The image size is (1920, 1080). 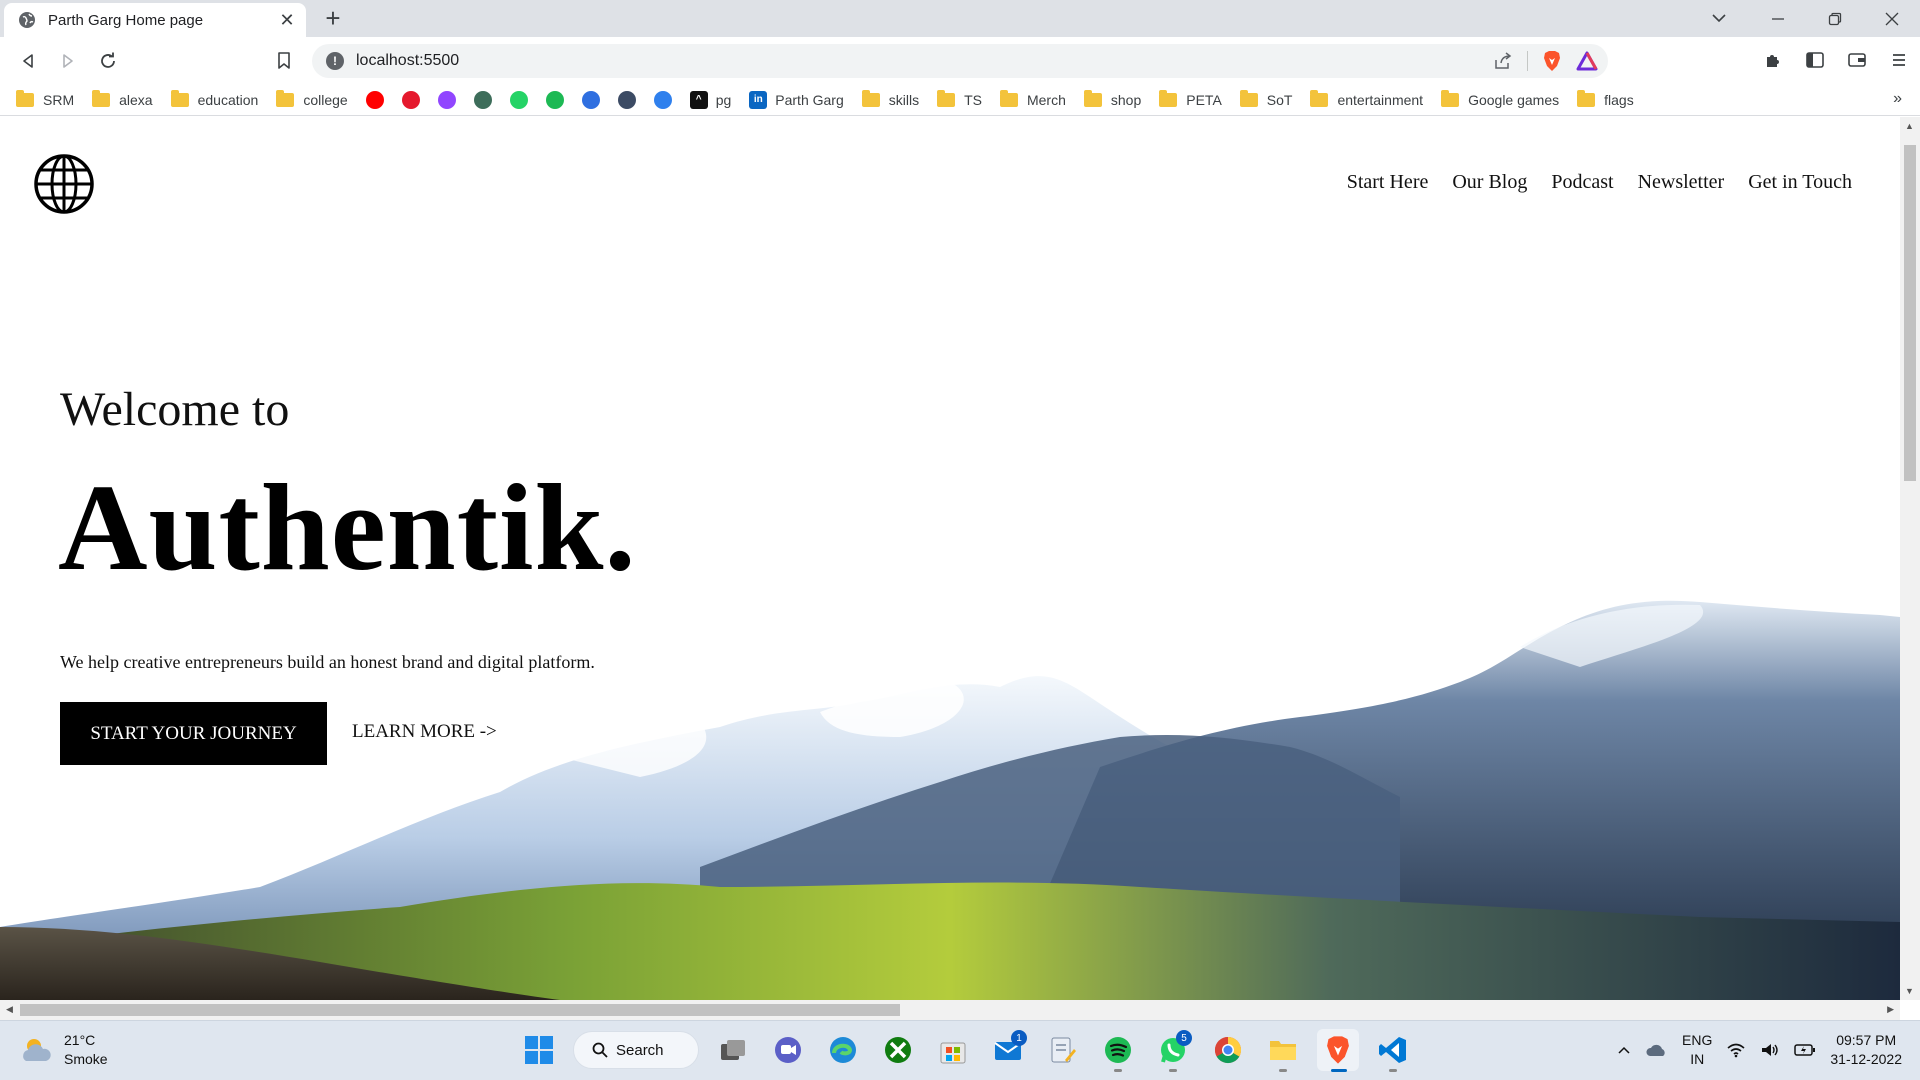 What do you see at coordinates (335, 61) in the screenshot?
I see `site-info-icon: !` at bounding box center [335, 61].